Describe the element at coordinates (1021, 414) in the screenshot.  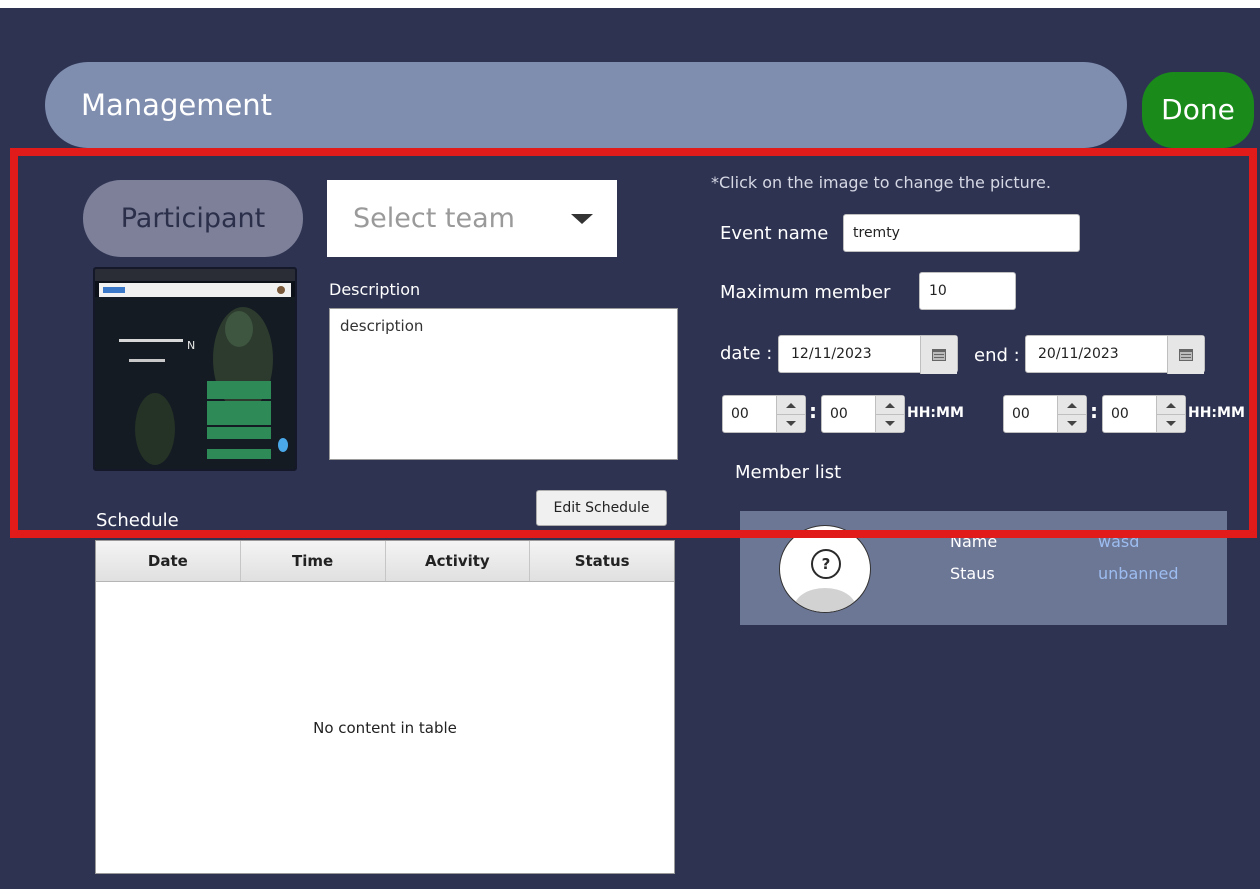
I see `end-hour-value: 00` at that location.